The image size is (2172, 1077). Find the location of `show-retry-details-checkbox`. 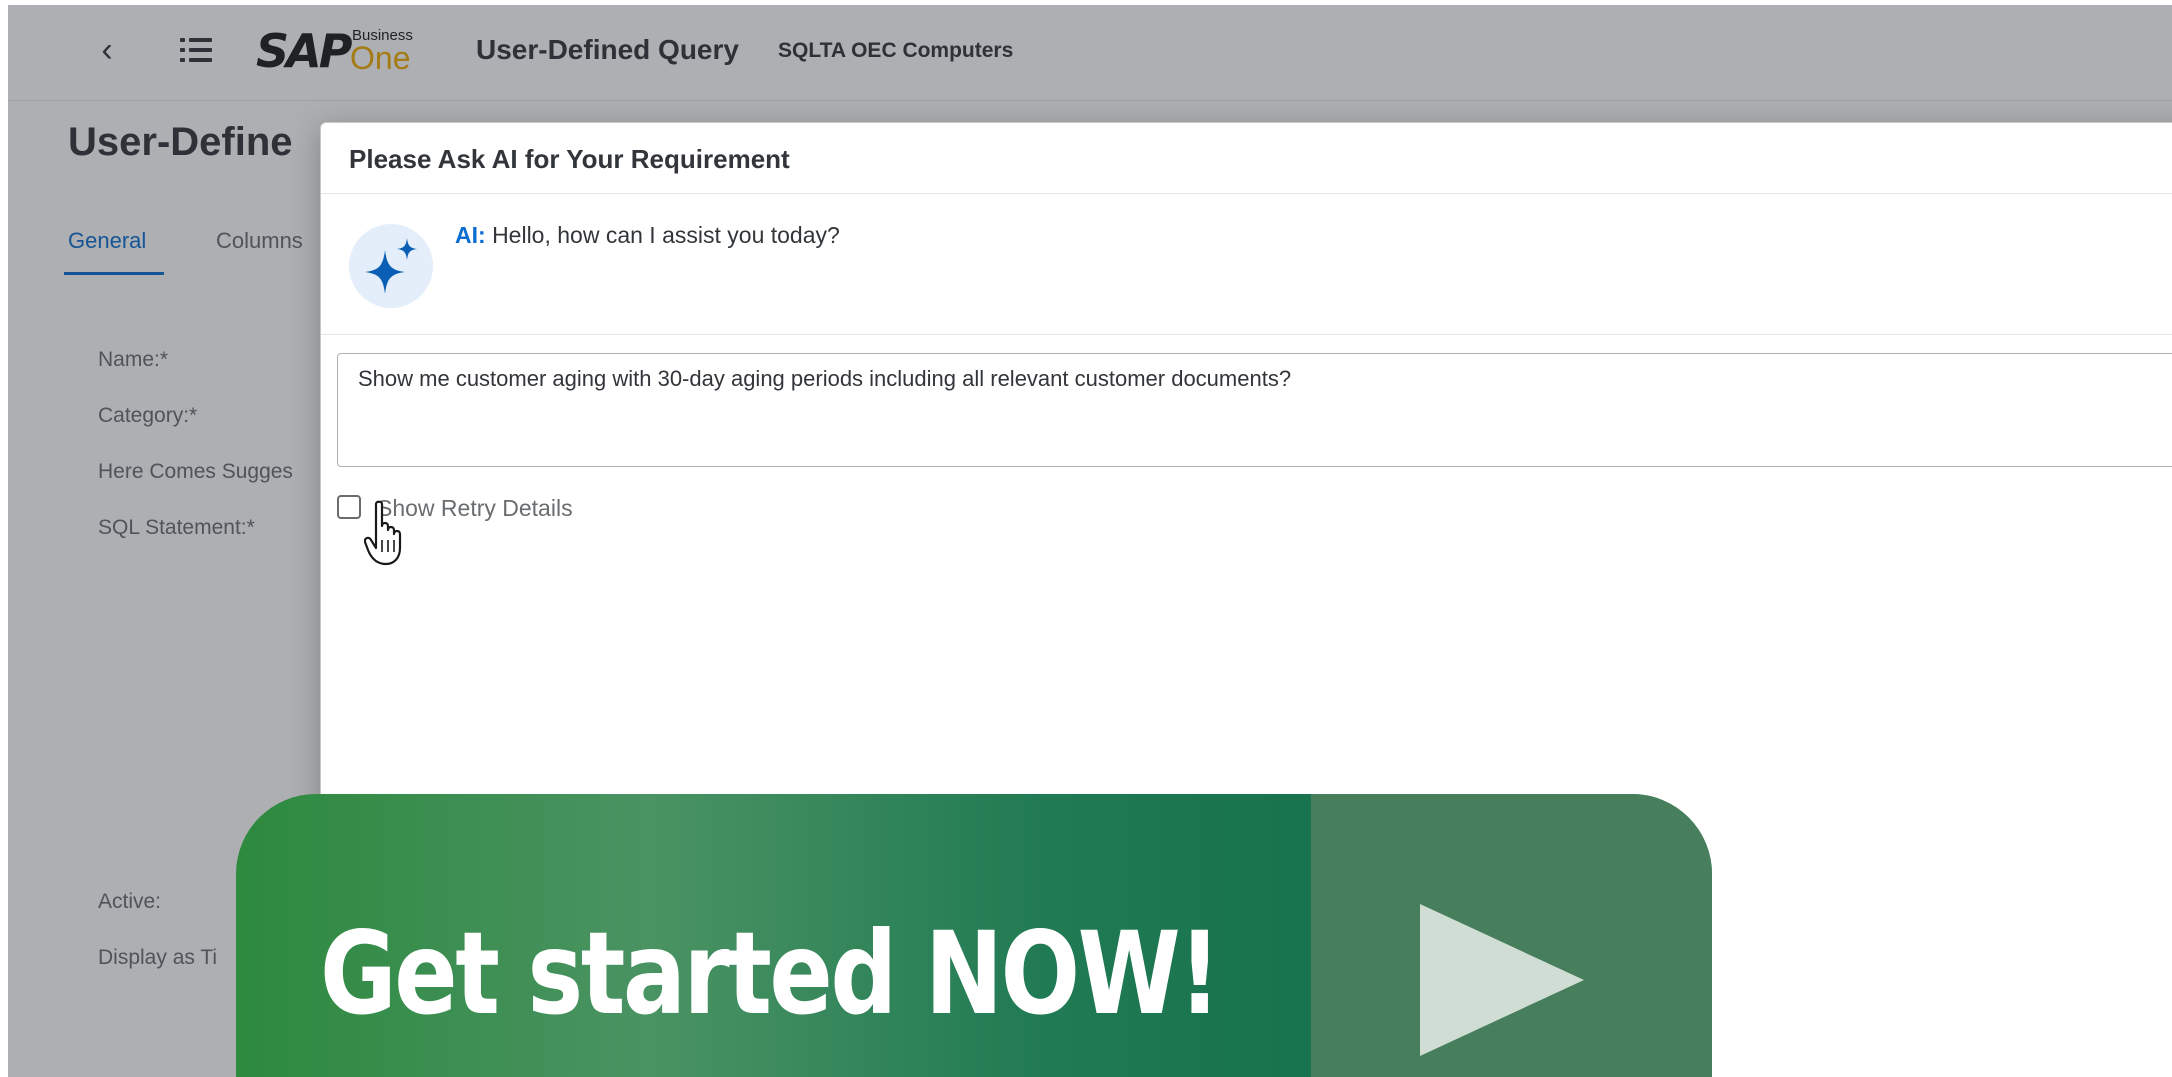

show-retry-details-checkbox is located at coordinates (349, 507).